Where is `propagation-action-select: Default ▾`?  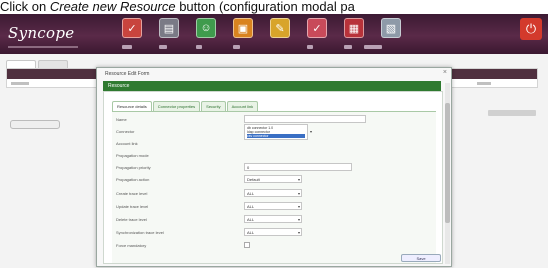 propagation-action-select: Default ▾ is located at coordinates (273, 179).